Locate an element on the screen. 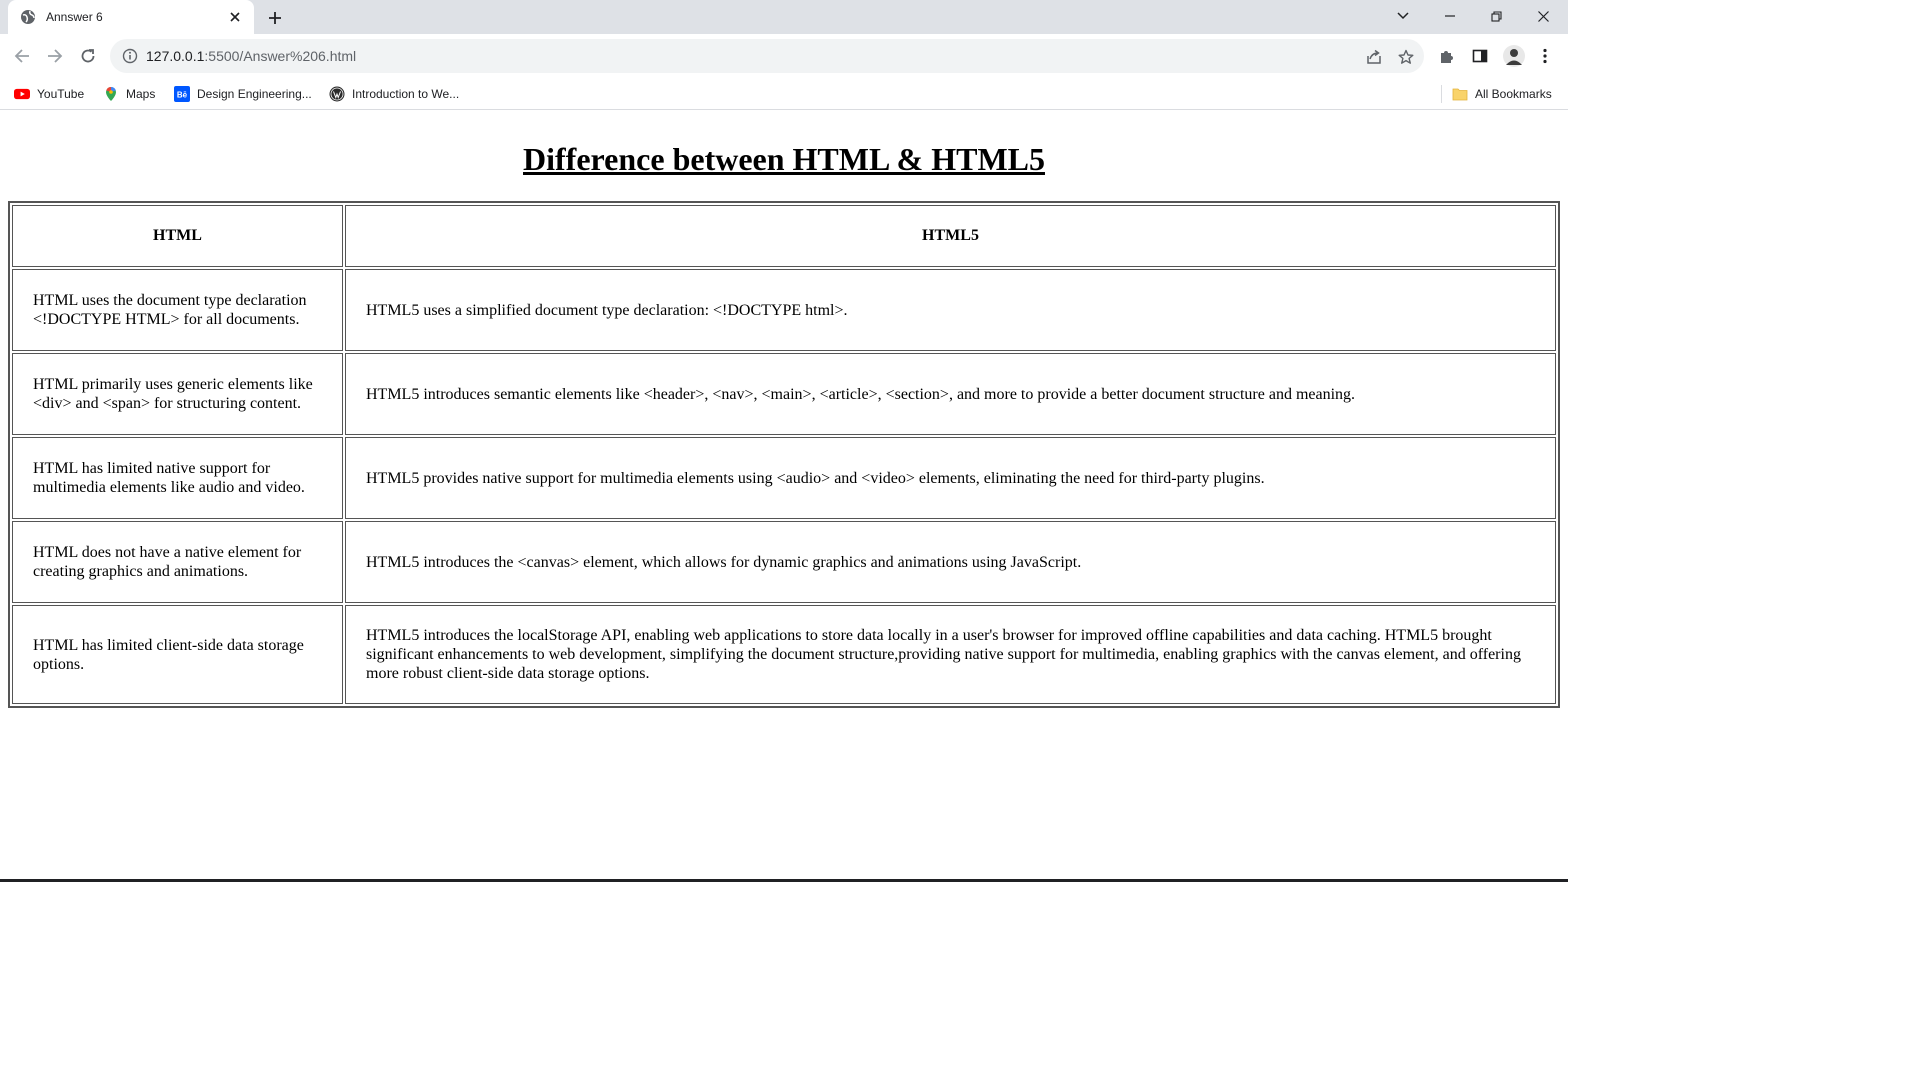 The image size is (1920, 1080). address-bar: 127.0.0.1:5500/Answer%206.html is located at coordinates (767, 56).